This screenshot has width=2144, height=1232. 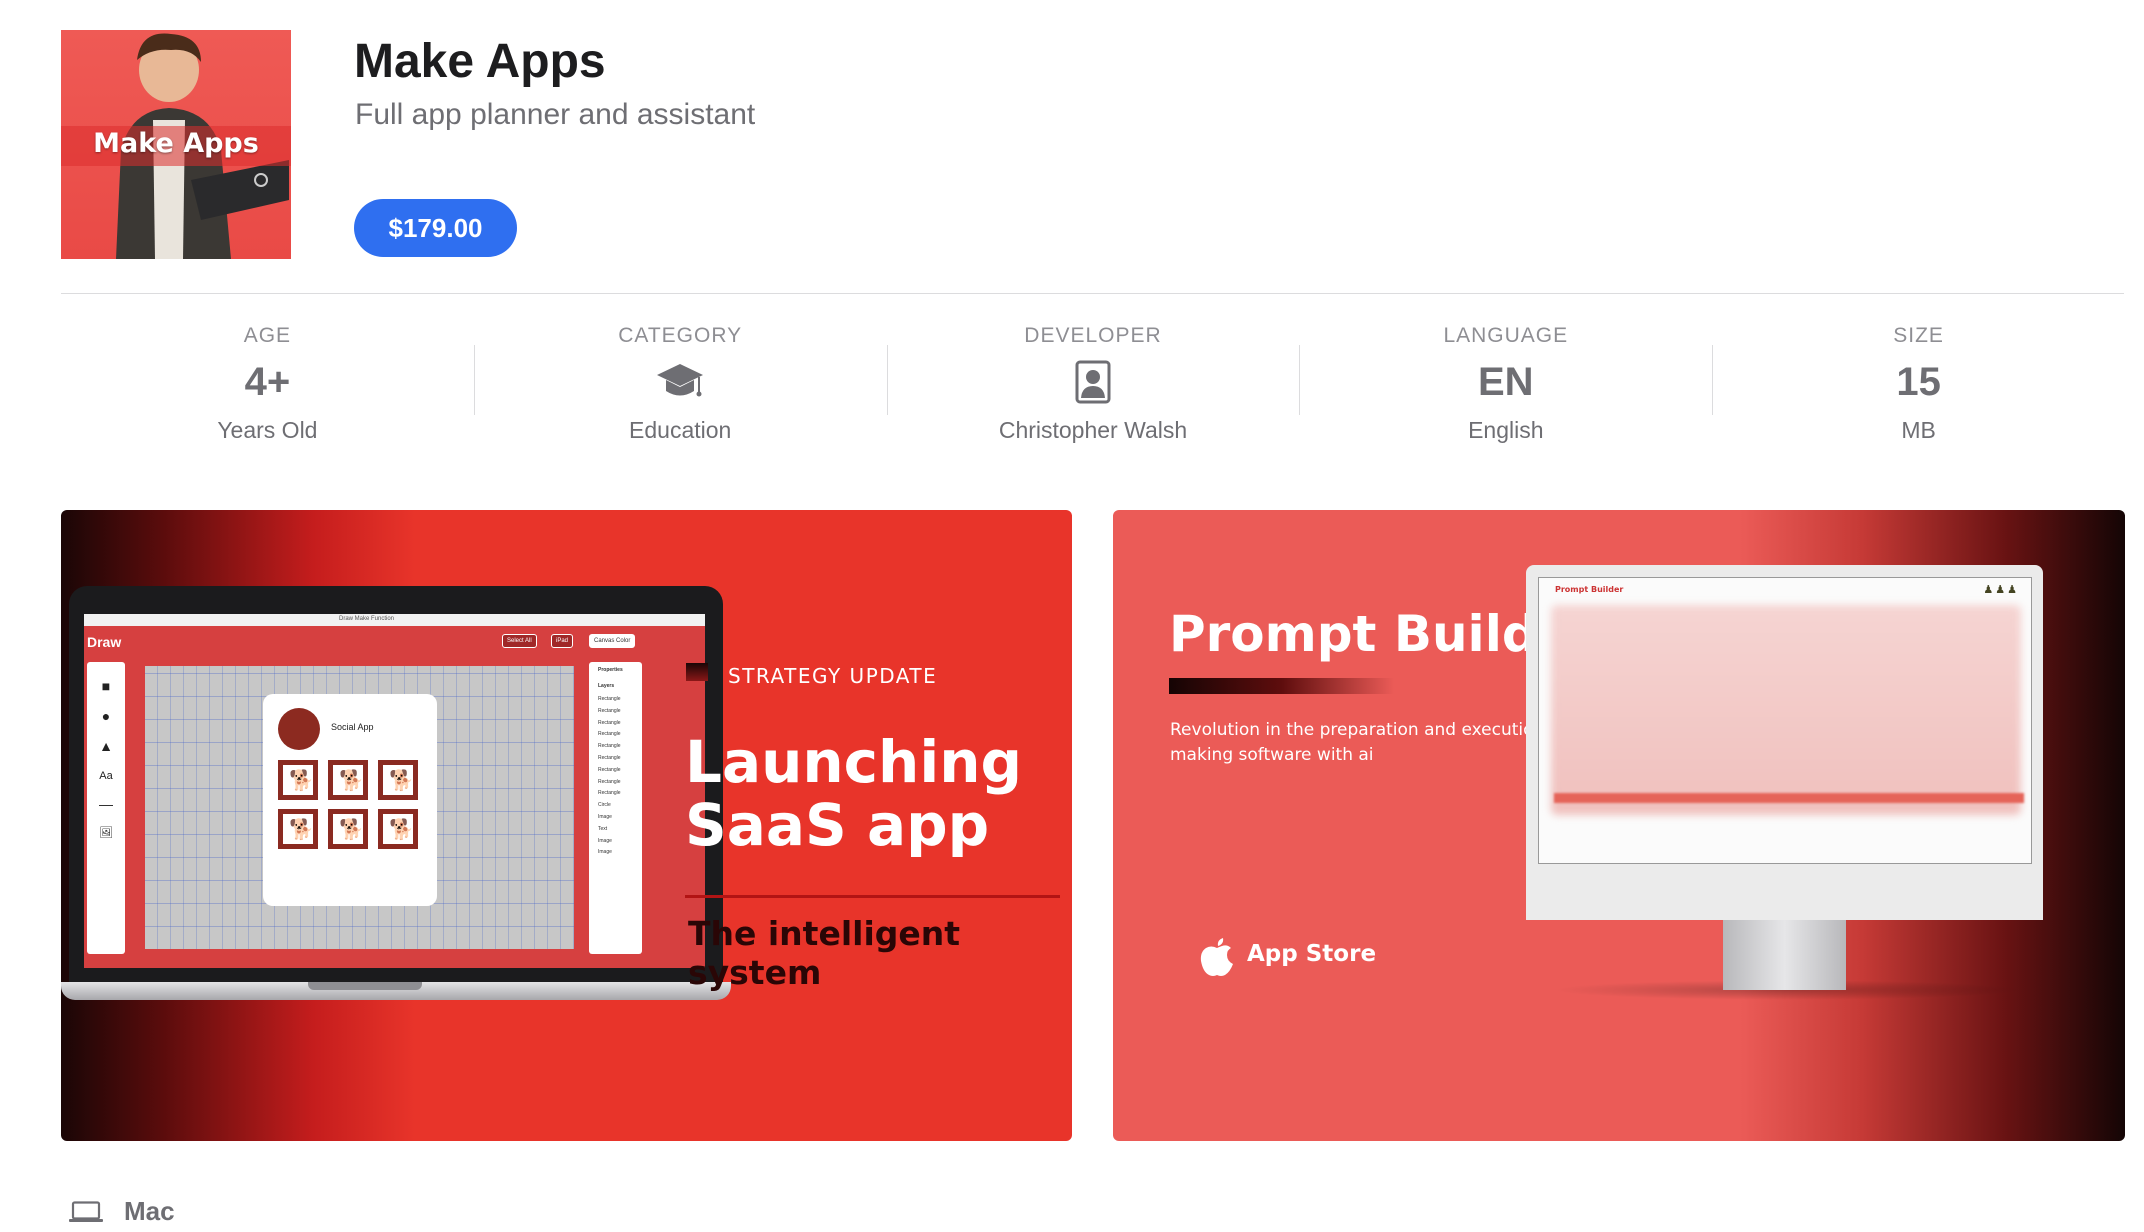 I want to click on info-age: AGE 4+ Years Old, so click(x=267, y=385).